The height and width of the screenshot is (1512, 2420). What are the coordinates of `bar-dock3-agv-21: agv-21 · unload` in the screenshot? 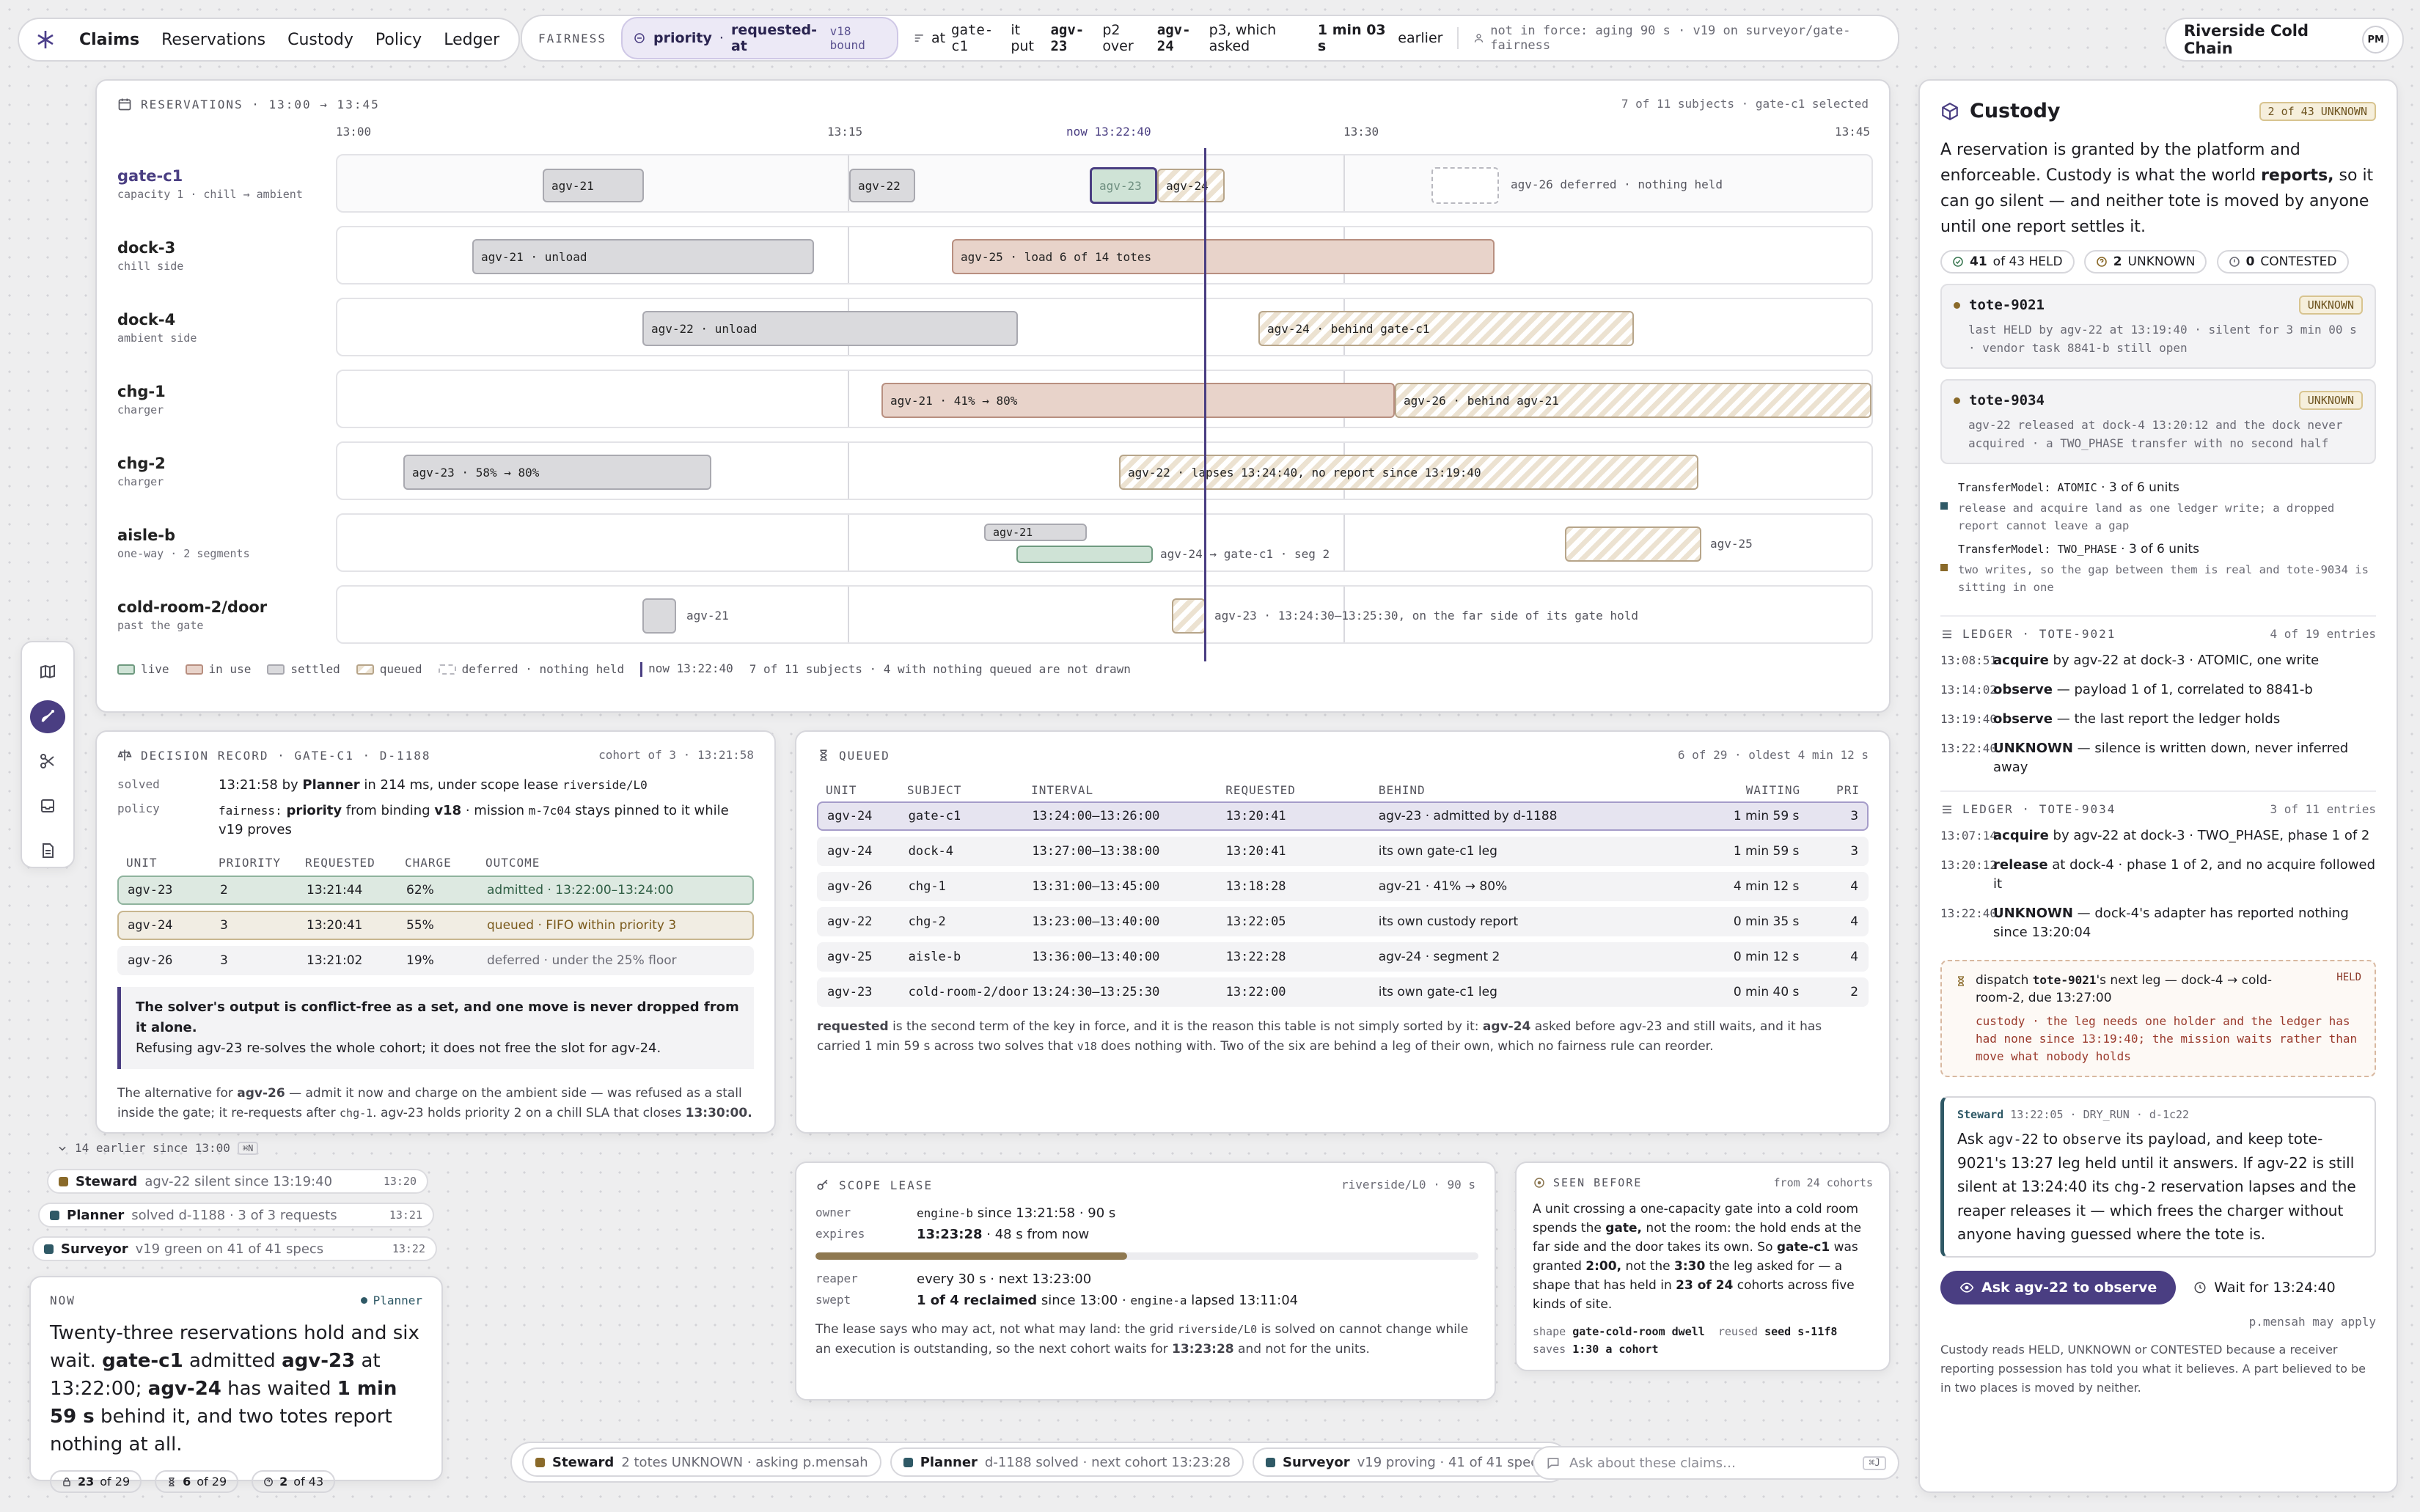 It's located at (643, 256).